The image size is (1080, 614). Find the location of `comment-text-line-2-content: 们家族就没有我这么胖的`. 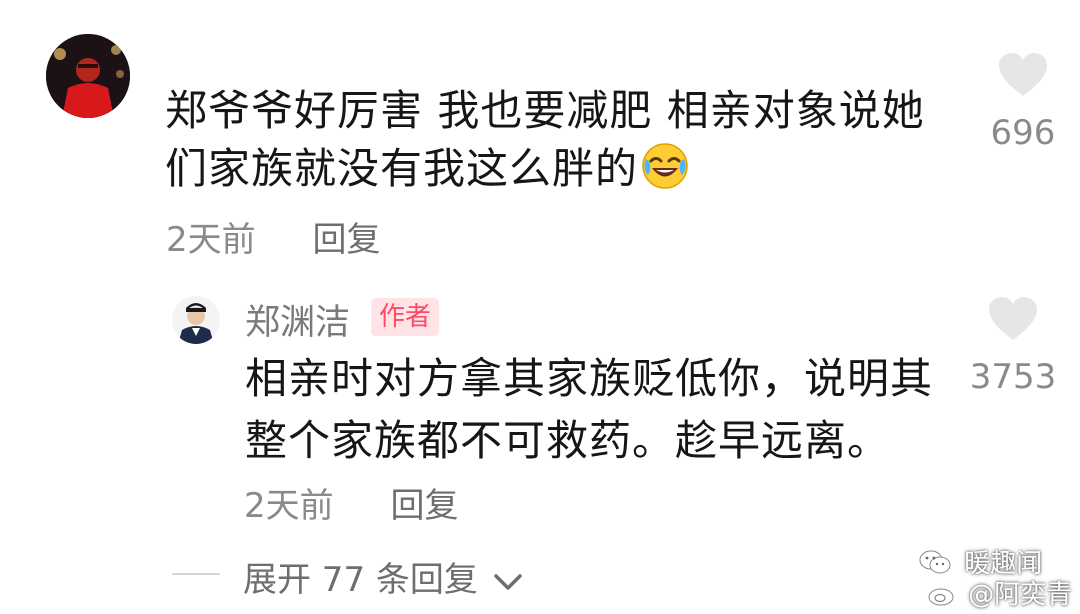

comment-text-line-2-content: 们家族就没有我这么胖的 is located at coordinates (402, 168).